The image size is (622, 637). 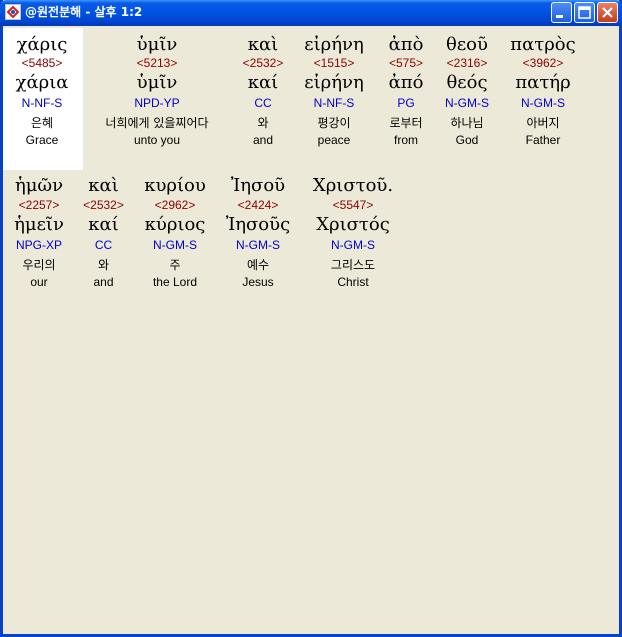 I want to click on greek-lemma: κύριος, so click(x=175, y=224).